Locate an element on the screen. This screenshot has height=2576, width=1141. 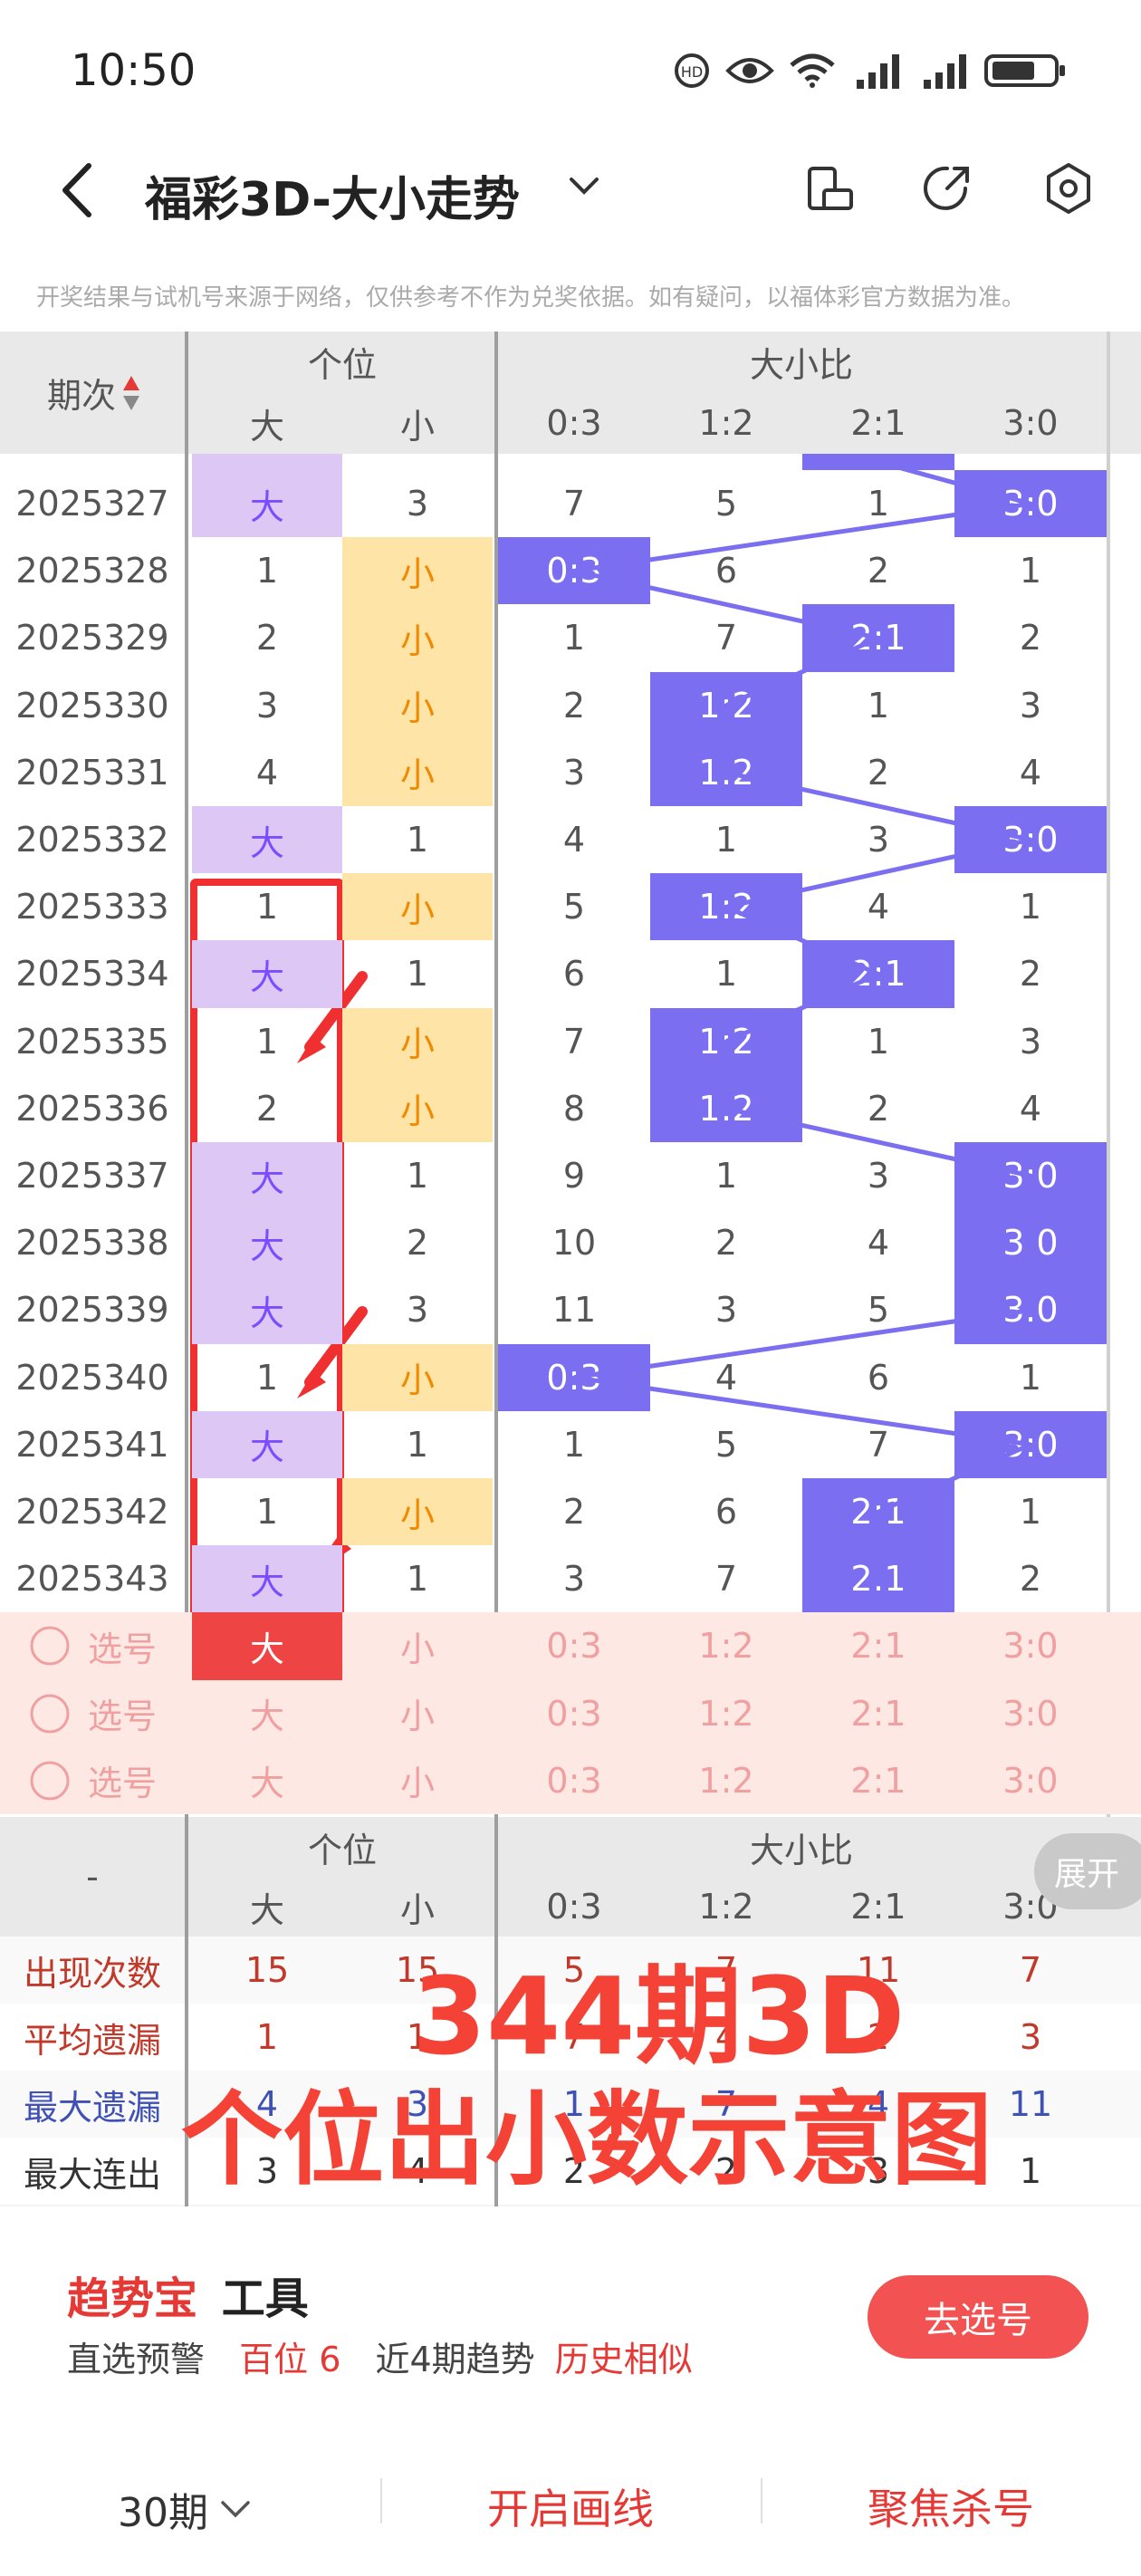
stats-value: 7 is located at coordinates (1030, 1970).